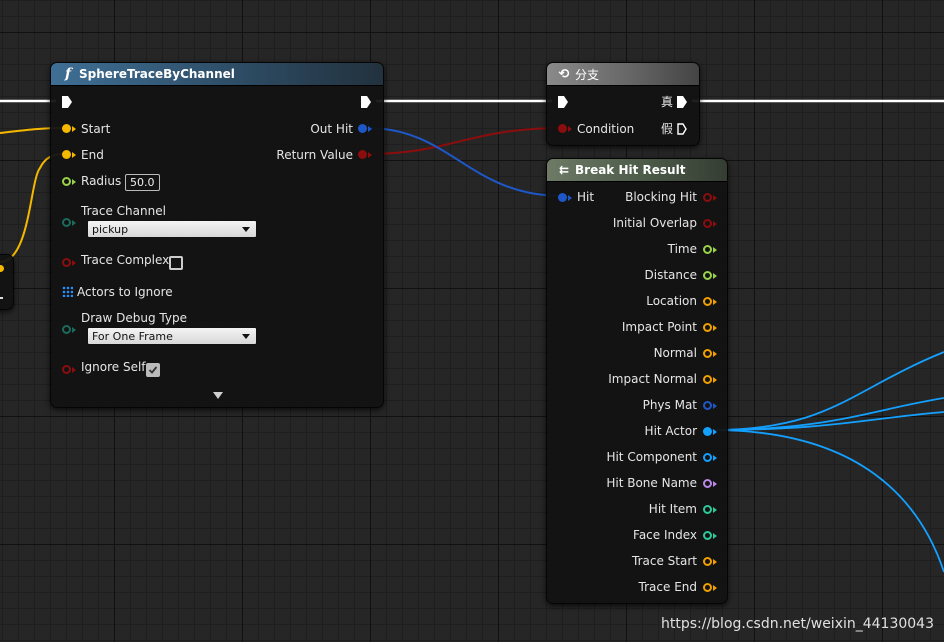 The width and height of the screenshot is (944, 642). Describe the element at coordinates (665, 535) in the screenshot. I see `break-hit-output-label: Face Index` at that location.